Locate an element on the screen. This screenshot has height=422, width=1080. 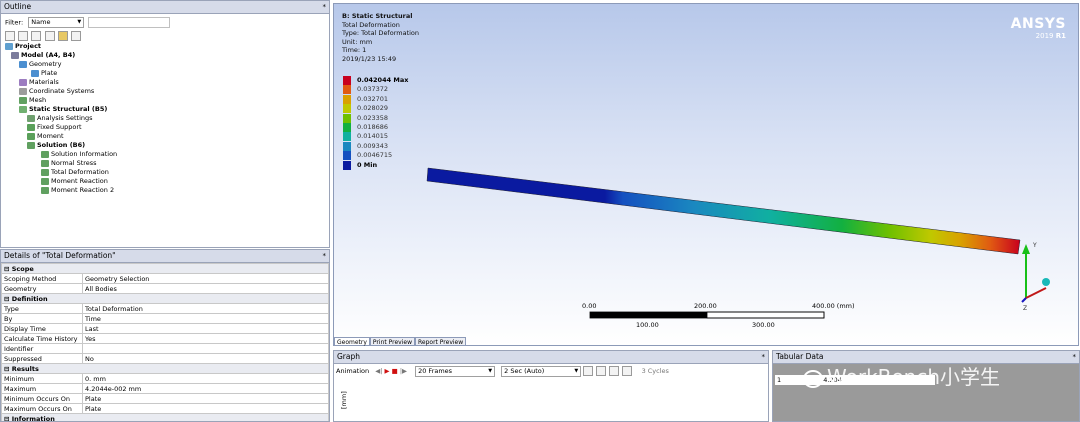
duration-select: 2 Sec (Auto) ▼ is located at coordinates (541, 371).